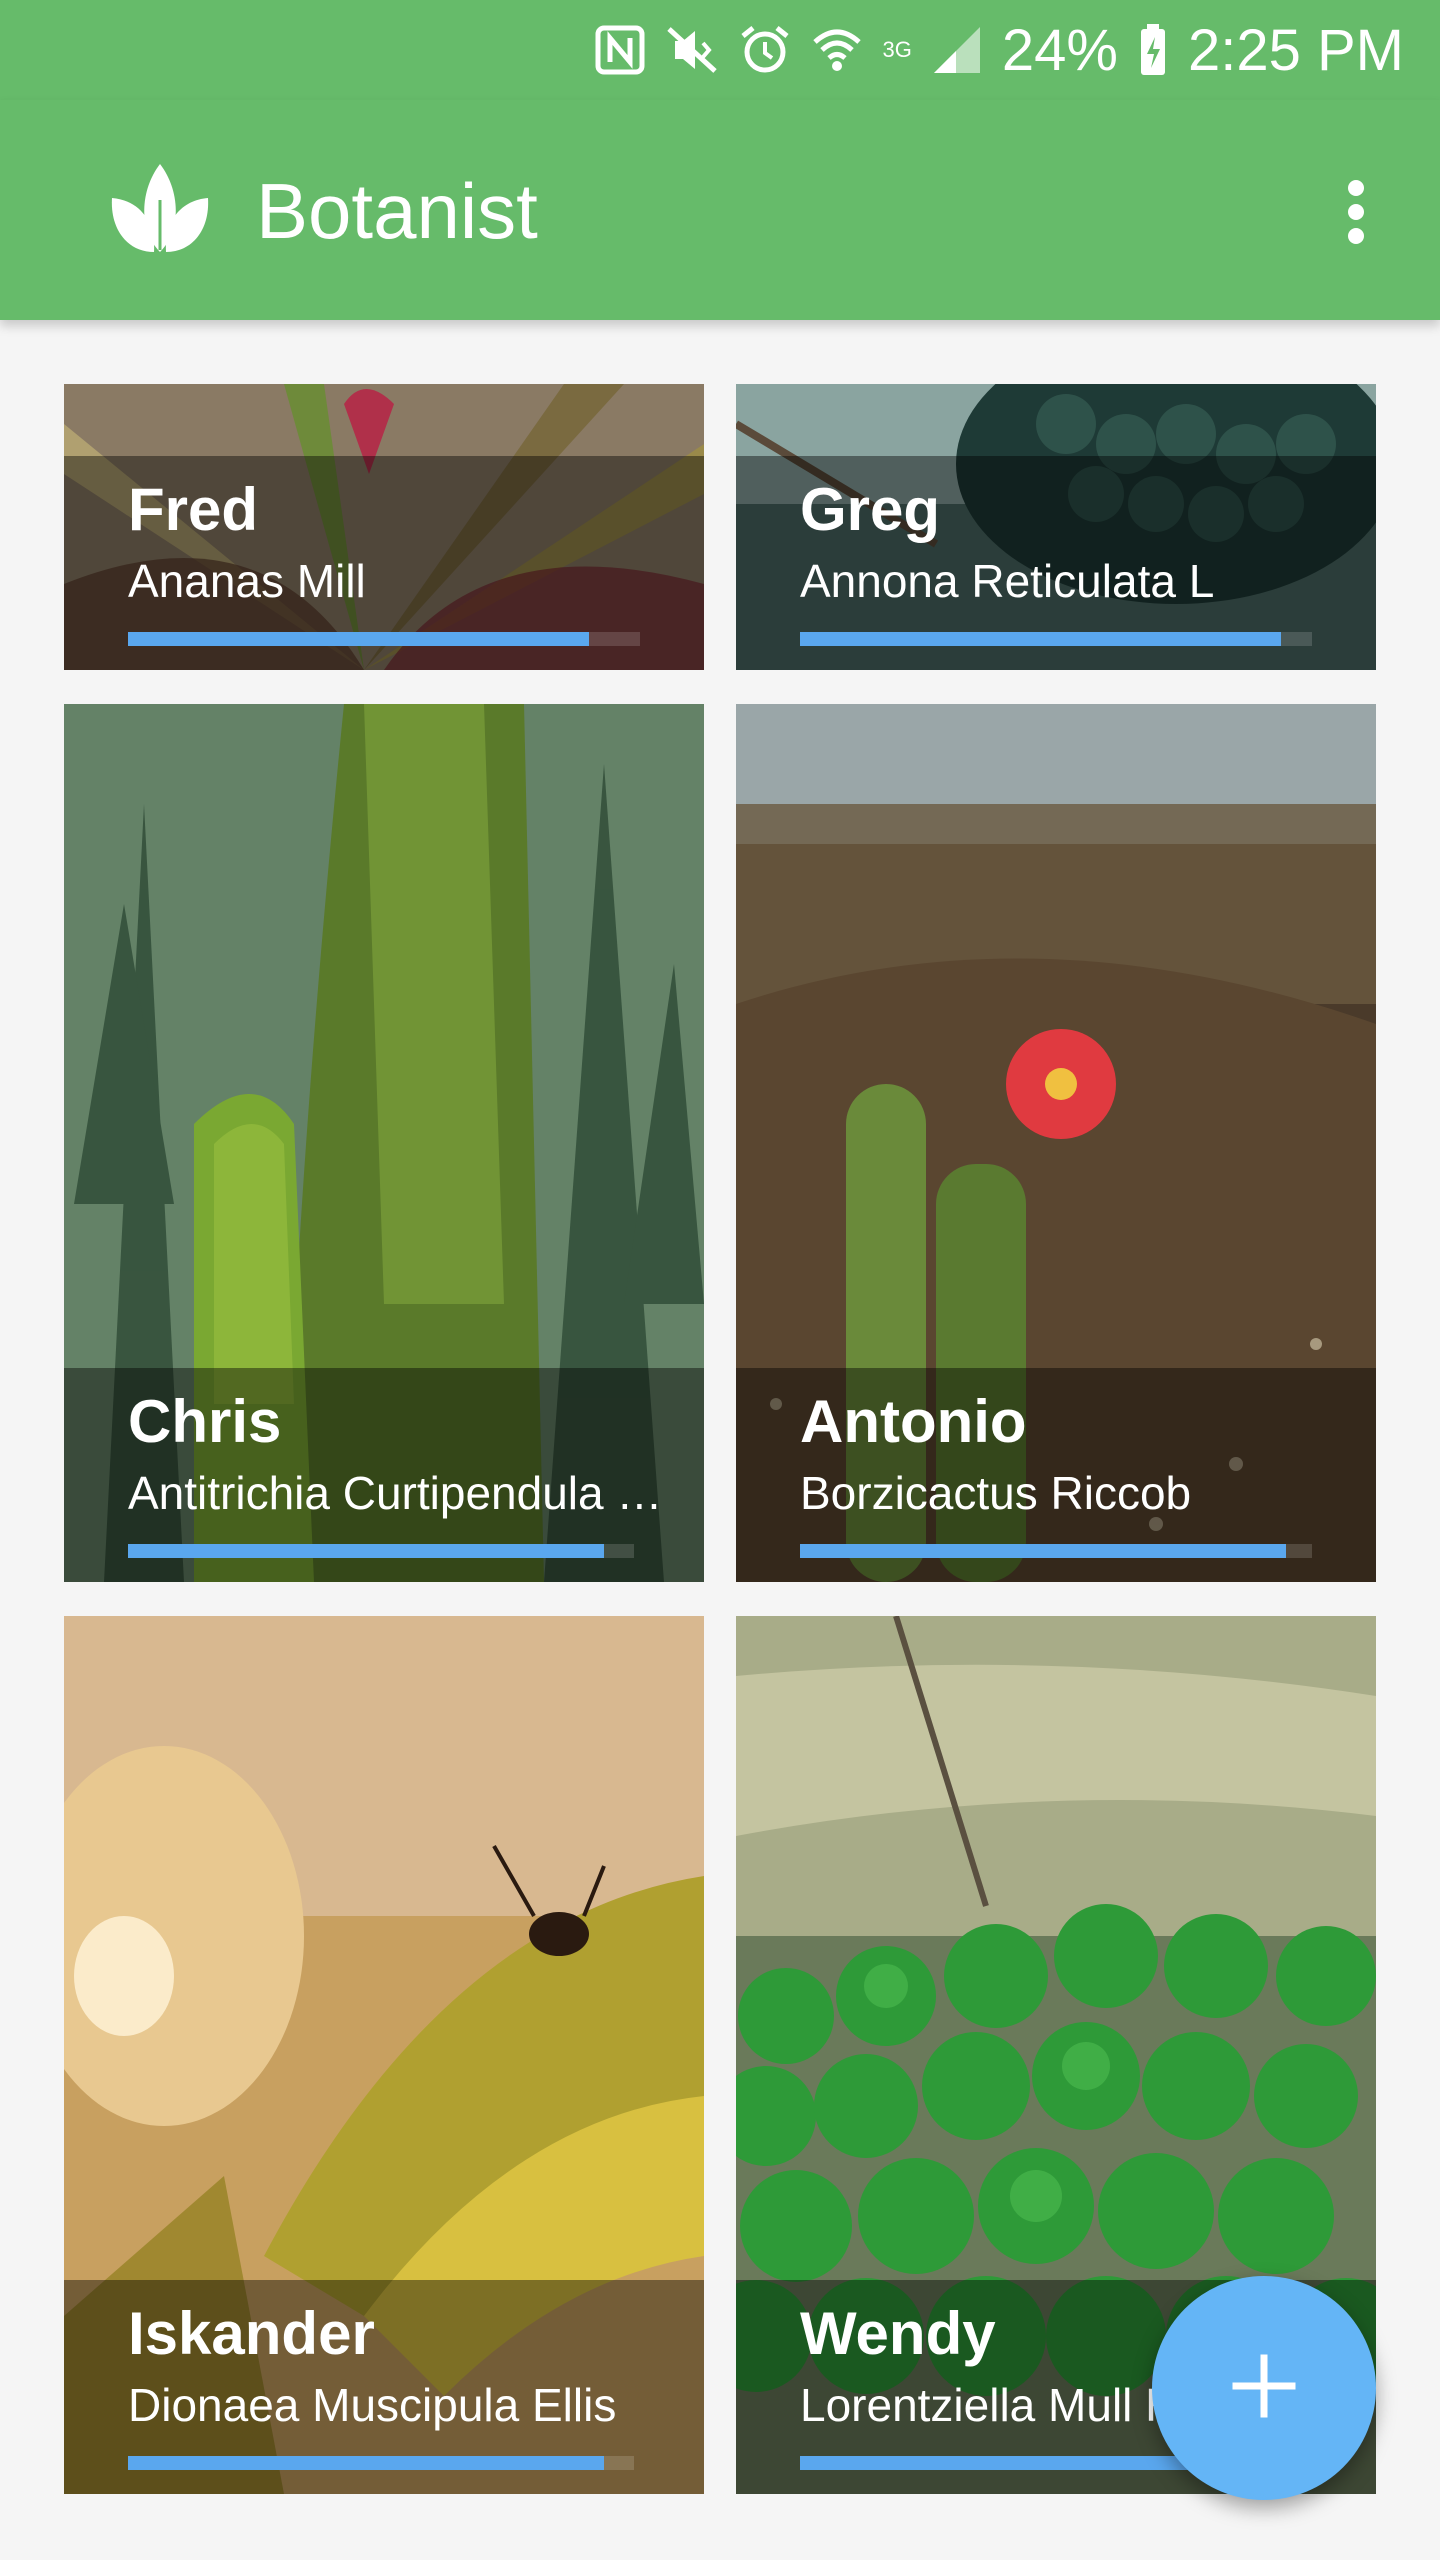 The height and width of the screenshot is (2560, 1440). Describe the element at coordinates (397, 211) in the screenshot. I see `app-title: Botanist` at that location.